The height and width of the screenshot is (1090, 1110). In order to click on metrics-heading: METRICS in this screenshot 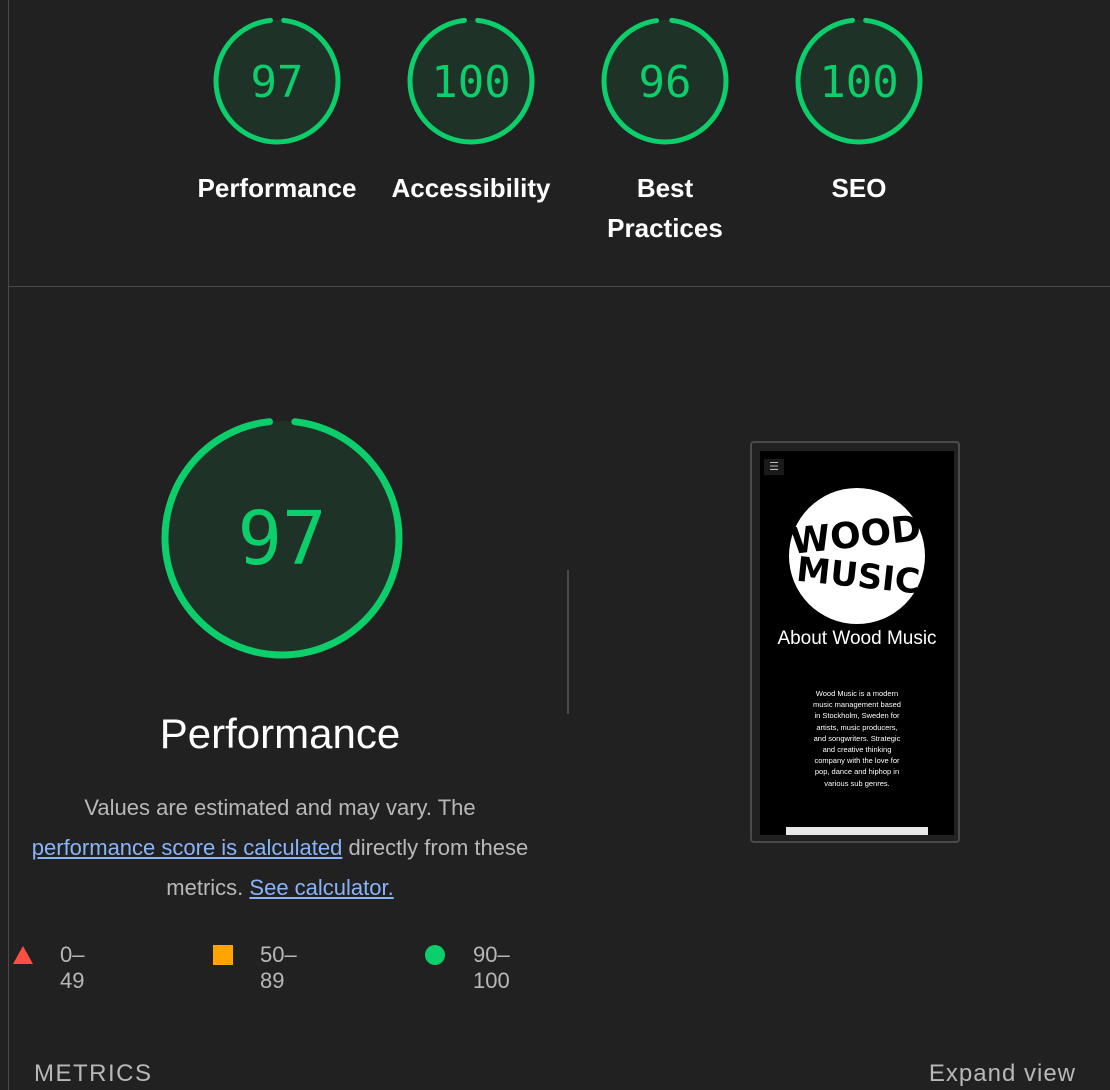, I will do `click(93, 1073)`.